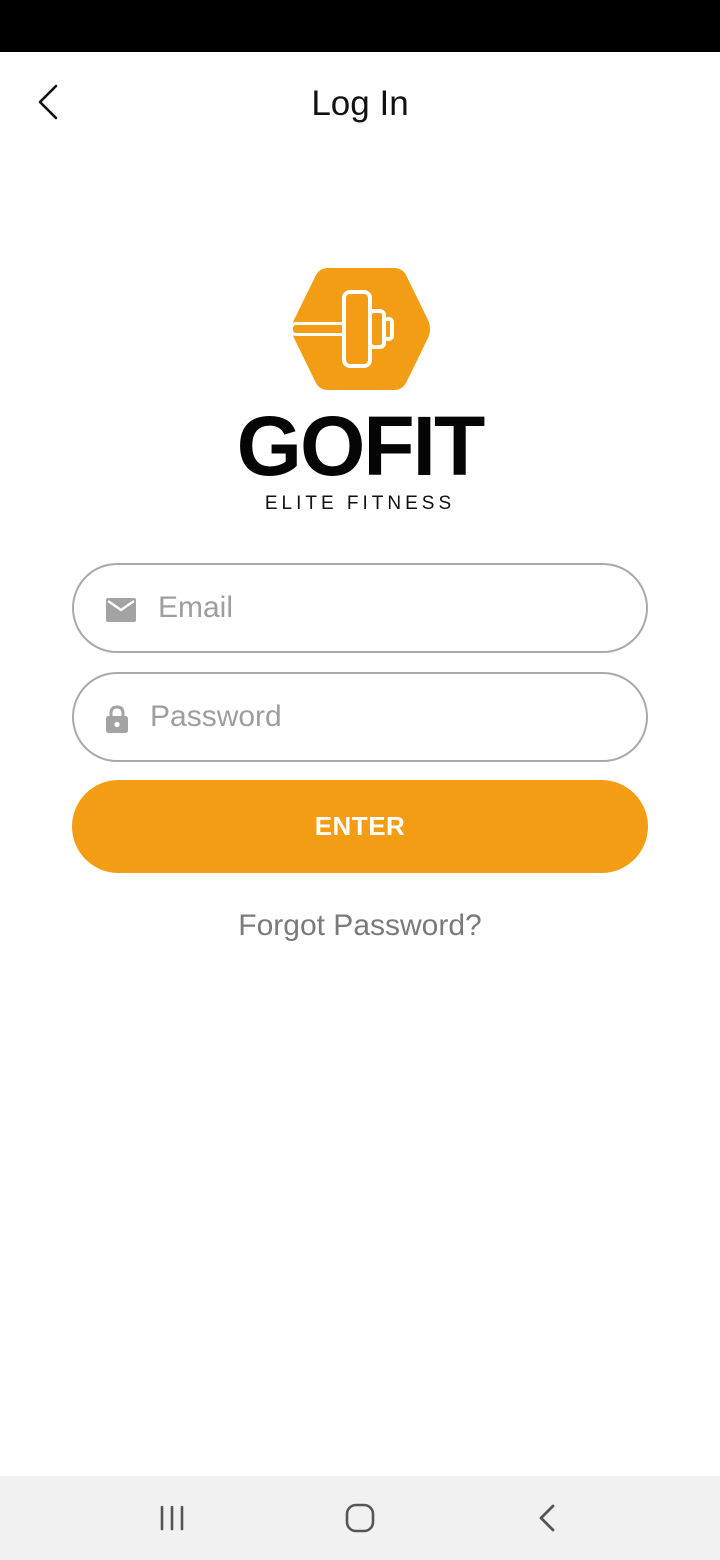  What do you see at coordinates (360, 503) in the screenshot?
I see `logo-tagline: ELITE FITNESS` at bounding box center [360, 503].